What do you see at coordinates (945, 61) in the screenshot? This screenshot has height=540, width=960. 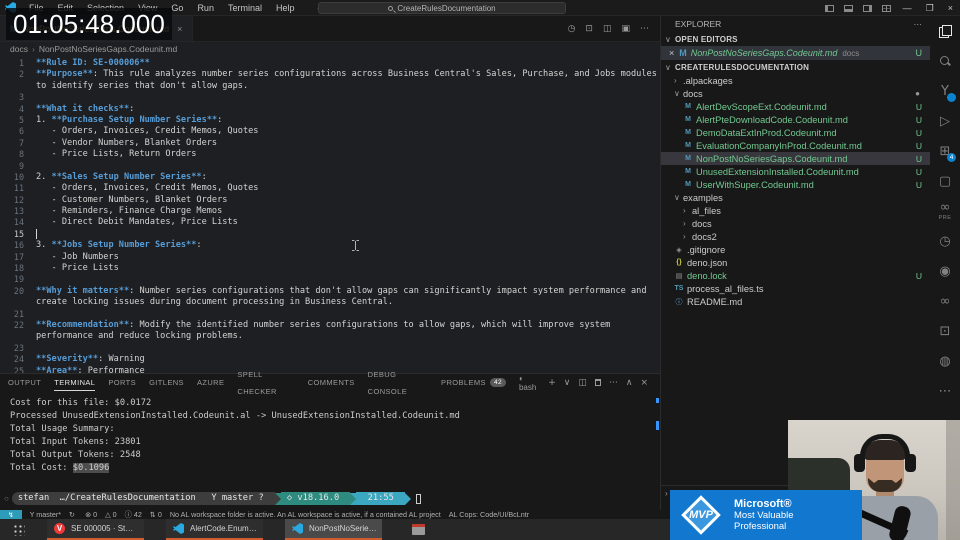 I see `activitybar-search-icon` at bounding box center [945, 61].